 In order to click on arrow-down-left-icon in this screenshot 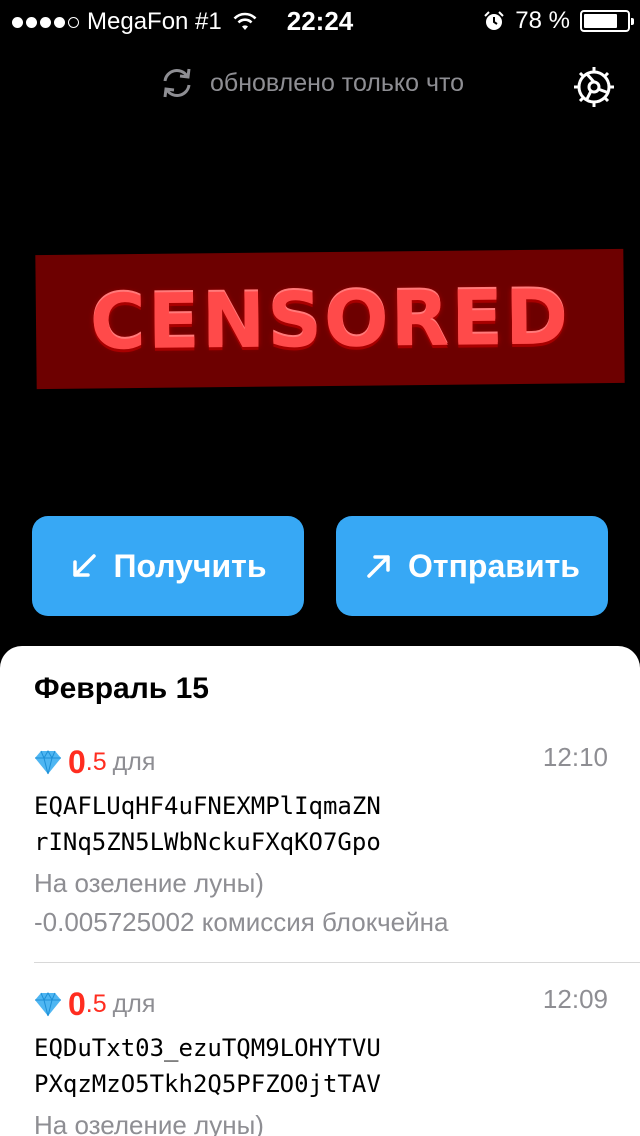, I will do `click(85, 565)`.